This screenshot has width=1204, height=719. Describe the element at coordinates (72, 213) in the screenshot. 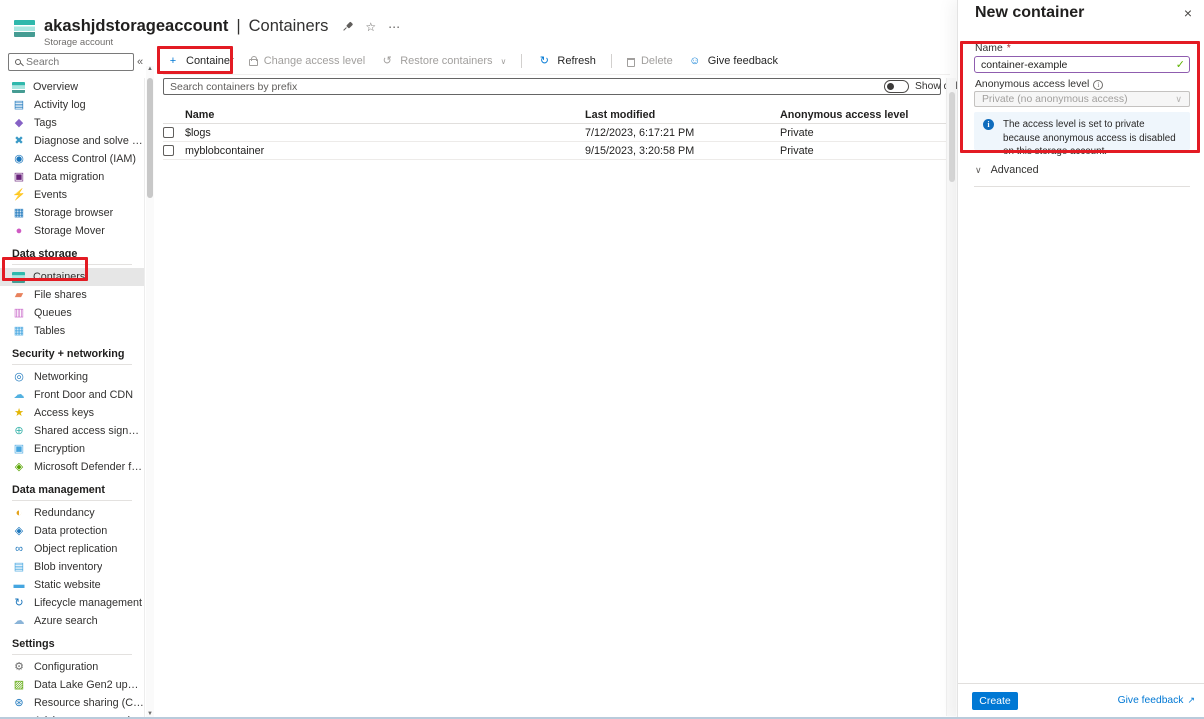

I see `sidebar-item-storage-browser: ▦ Storage browser` at that location.